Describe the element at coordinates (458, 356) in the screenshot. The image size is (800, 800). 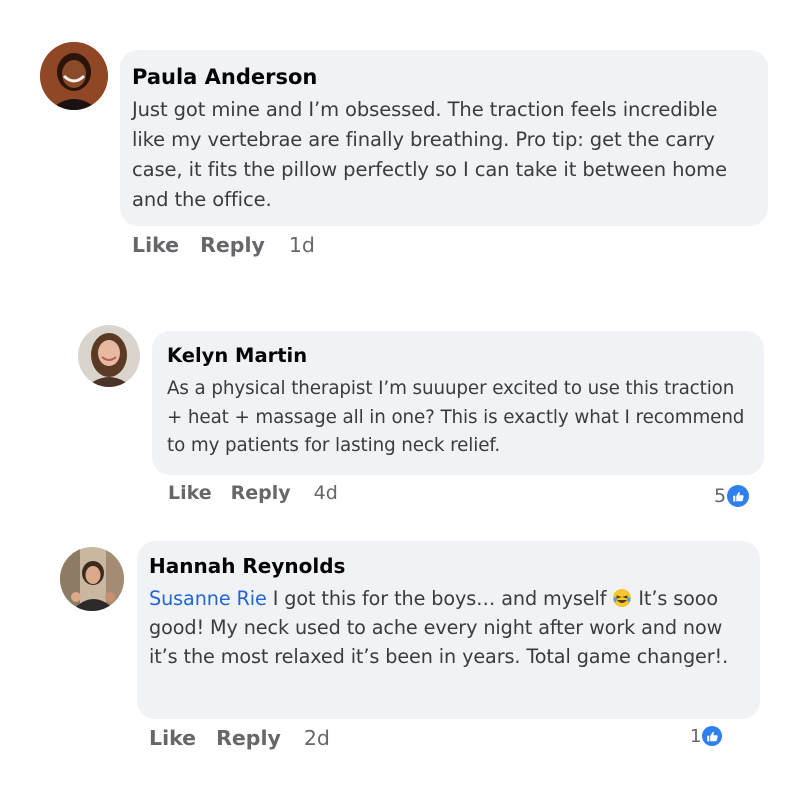
I see `comment-author: Kelyn Martin` at that location.